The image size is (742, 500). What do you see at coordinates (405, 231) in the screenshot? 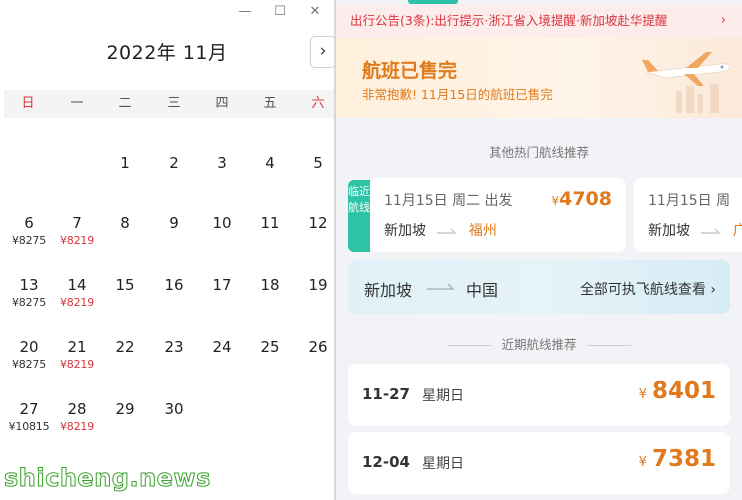
I see `route-from: 新加坡` at bounding box center [405, 231].